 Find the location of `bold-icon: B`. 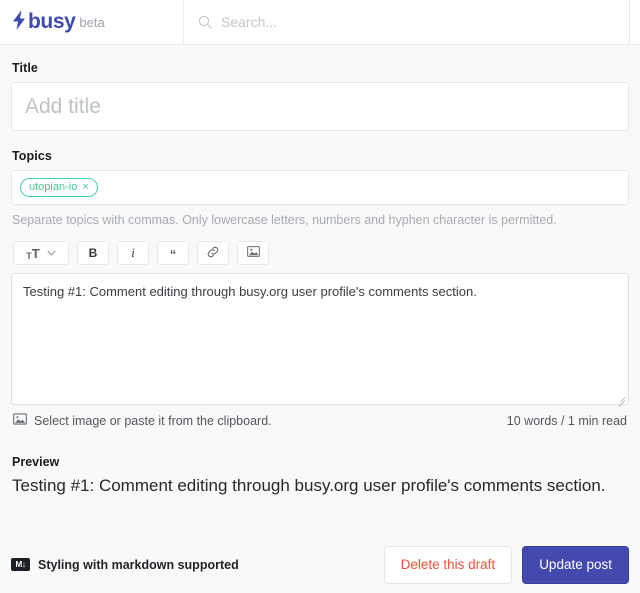

bold-icon: B is located at coordinates (93, 253).